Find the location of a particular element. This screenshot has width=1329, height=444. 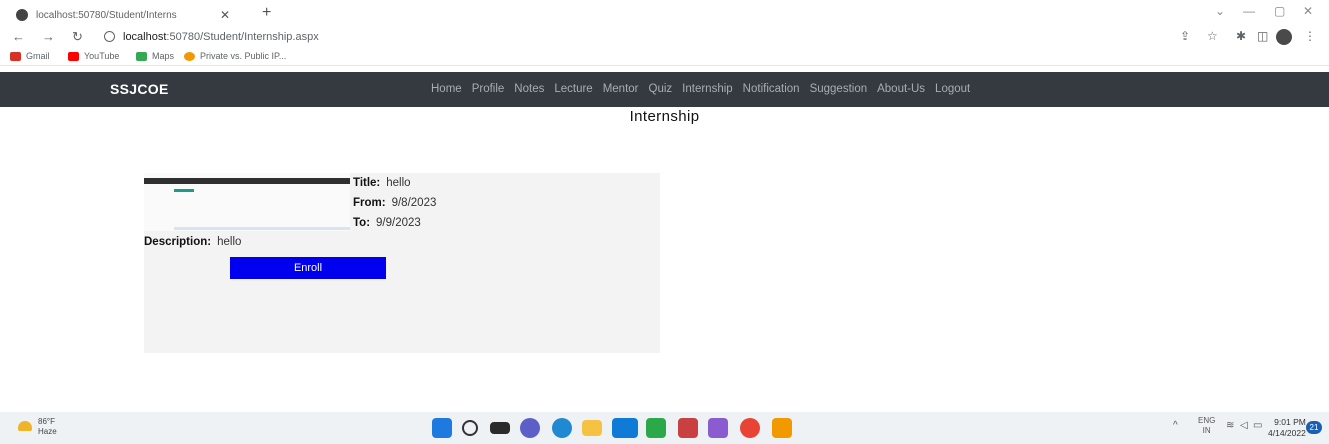

weather-widget: 86°F Haze is located at coordinates (47, 427).